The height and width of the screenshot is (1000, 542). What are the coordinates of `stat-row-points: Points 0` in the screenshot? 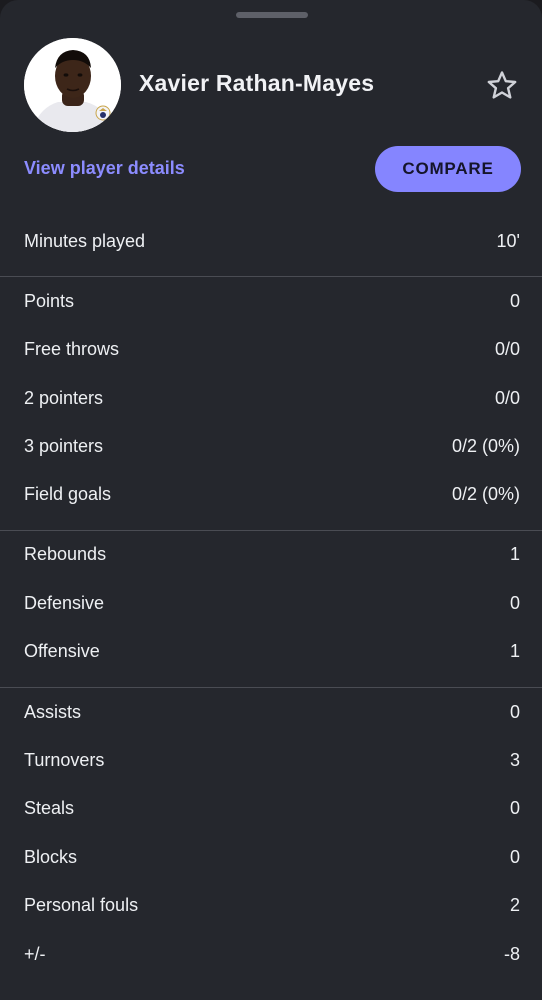 It's located at (272, 301).